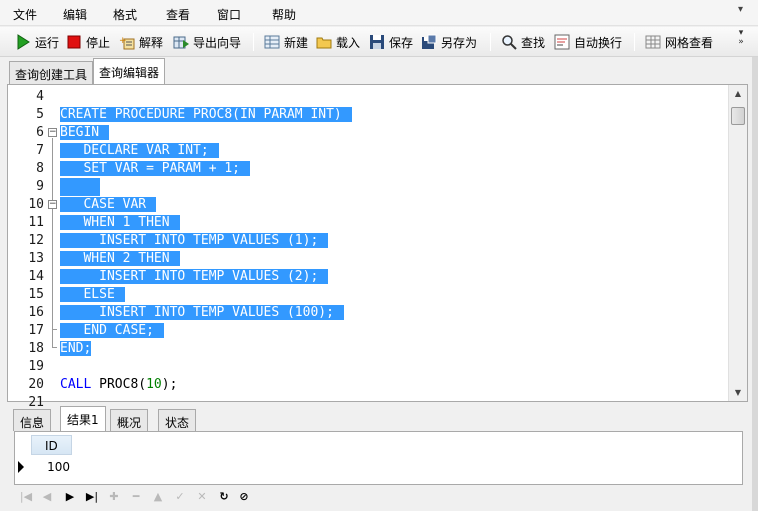 The image size is (758, 511). Describe the element at coordinates (562, 42) in the screenshot. I see `word-wrap-icon` at that location.